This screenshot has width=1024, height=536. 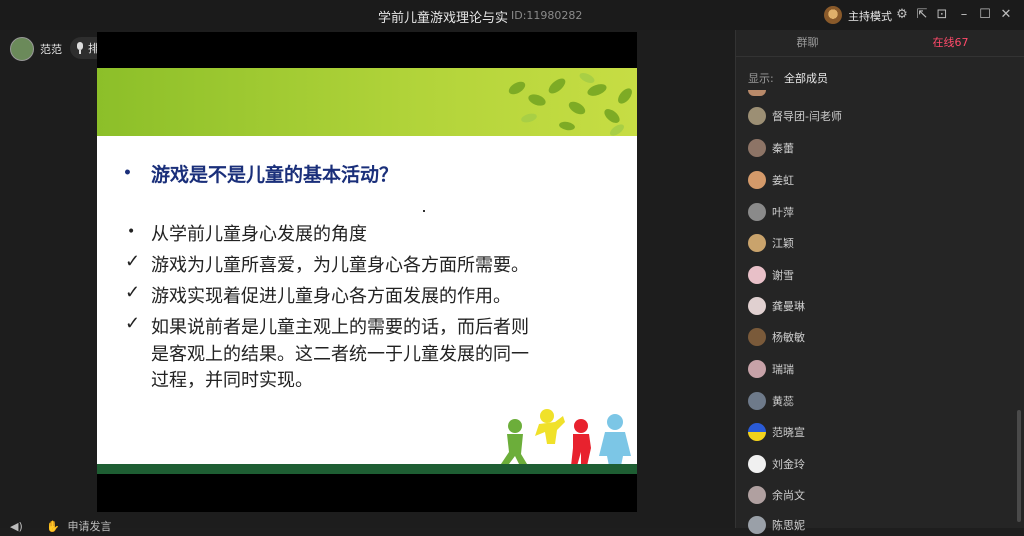 I want to click on presenter-name: 范范, so click(x=51, y=49).